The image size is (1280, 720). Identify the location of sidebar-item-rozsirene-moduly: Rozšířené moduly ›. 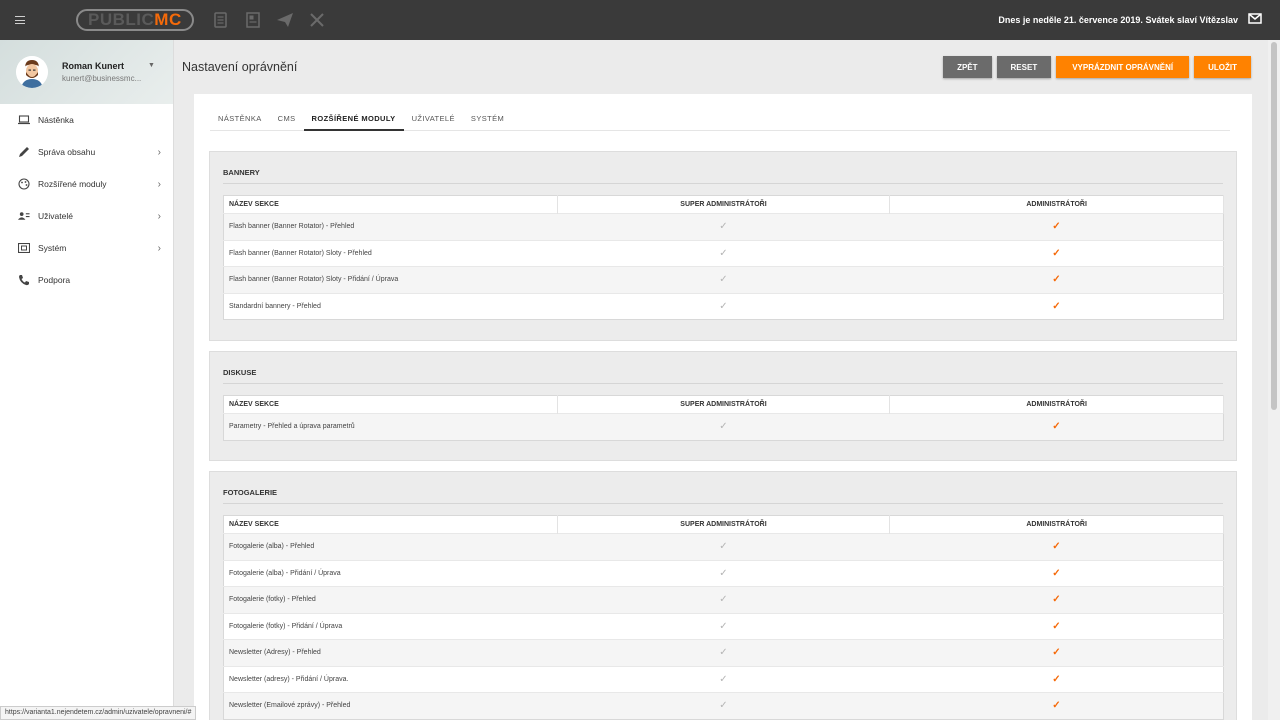
(86, 184).